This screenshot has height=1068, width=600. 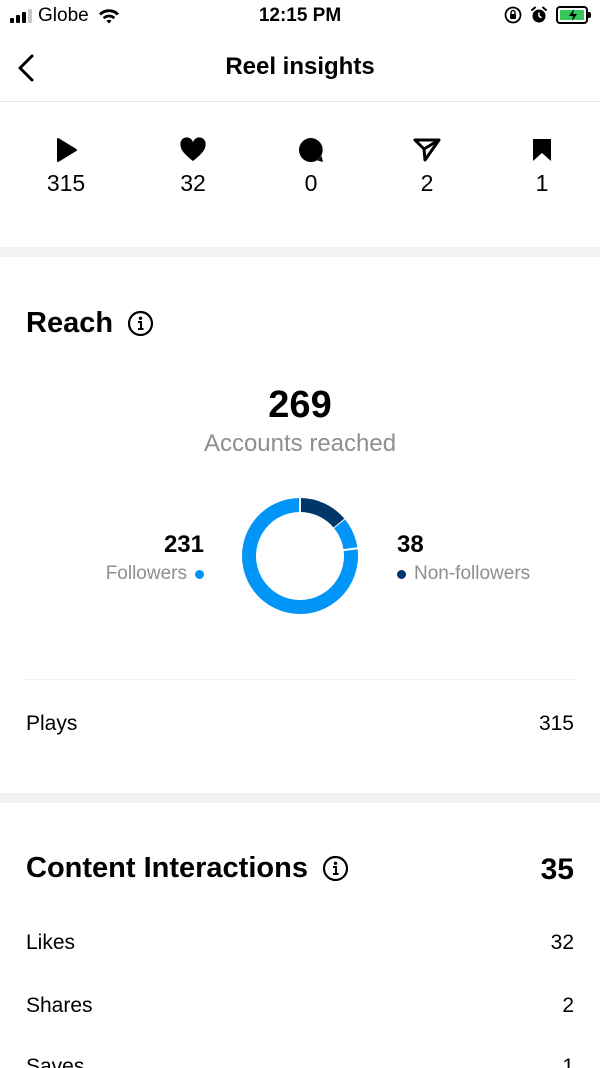 What do you see at coordinates (66, 183) in the screenshot?
I see `stat-value: 315` at bounding box center [66, 183].